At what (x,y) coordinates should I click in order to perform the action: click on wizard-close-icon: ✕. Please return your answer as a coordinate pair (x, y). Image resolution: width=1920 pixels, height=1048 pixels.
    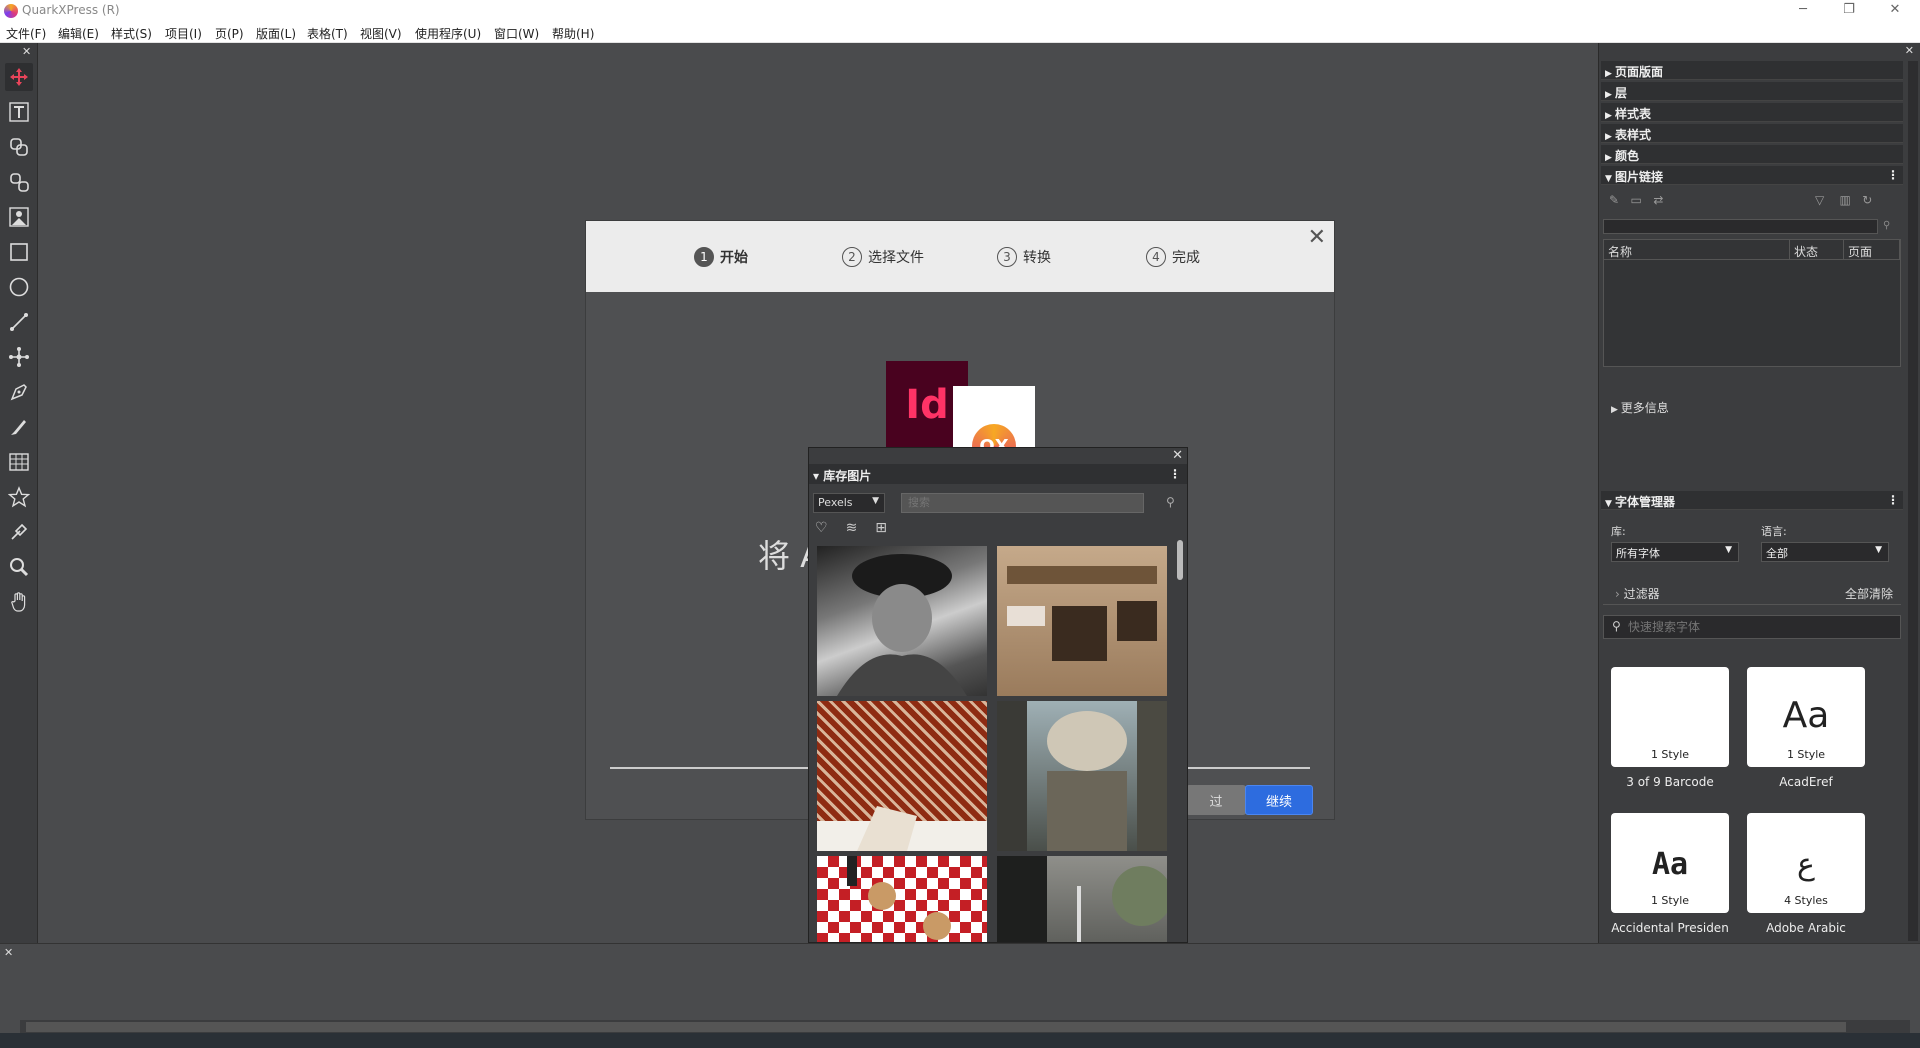
    Looking at the image, I should click on (1317, 238).